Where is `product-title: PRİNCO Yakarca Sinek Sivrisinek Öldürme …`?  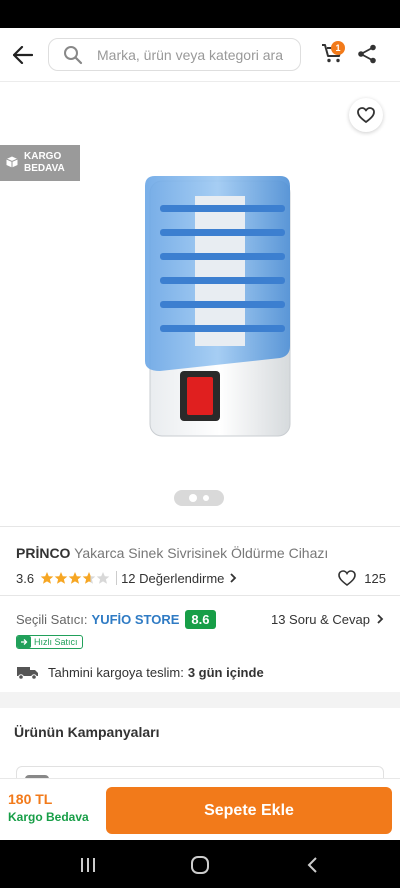
product-title: PRİNCO Yakarca Sinek Sivrisinek Öldürme … is located at coordinates (201, 553).